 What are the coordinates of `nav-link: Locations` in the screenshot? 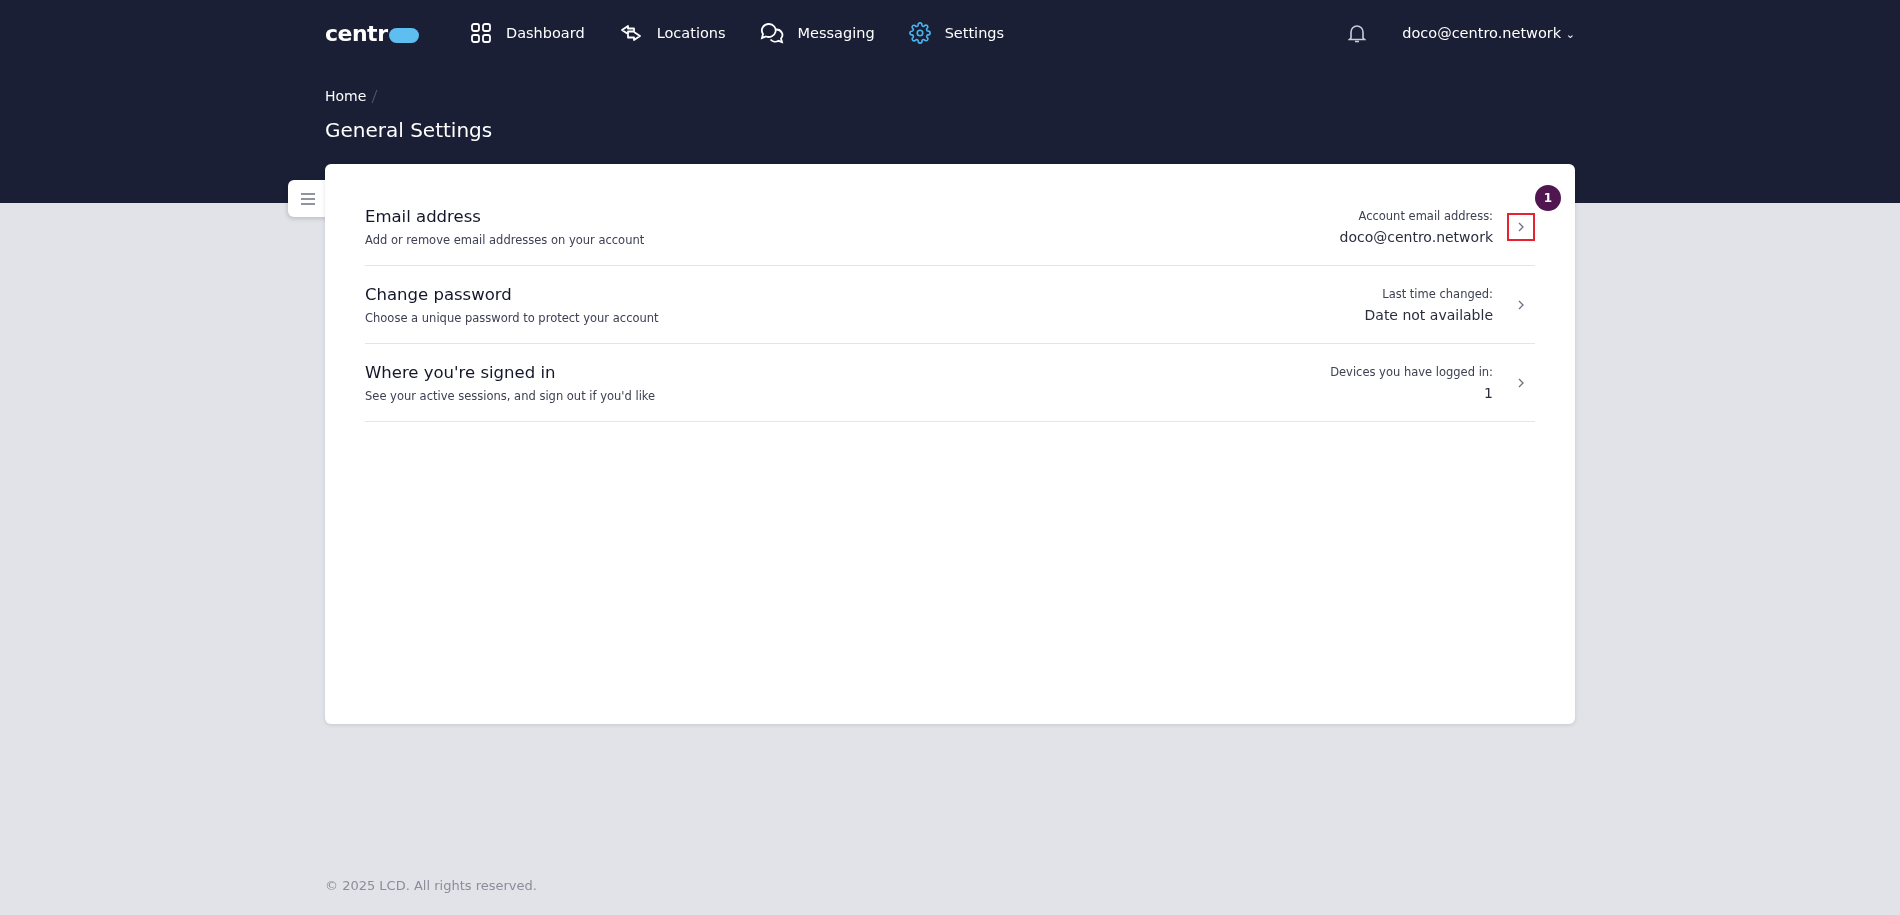 It's located at (672, 33).